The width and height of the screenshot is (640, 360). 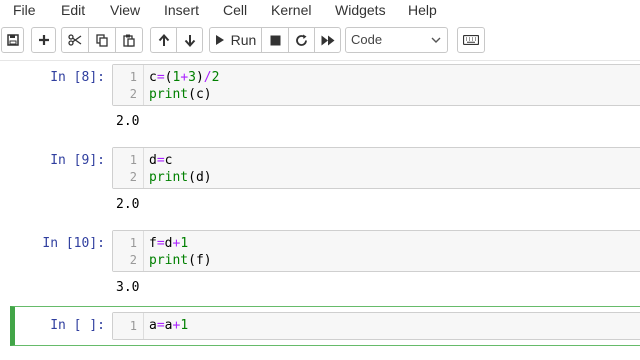 I want to click on restart-run-all-button, so click(x=327, y=40).